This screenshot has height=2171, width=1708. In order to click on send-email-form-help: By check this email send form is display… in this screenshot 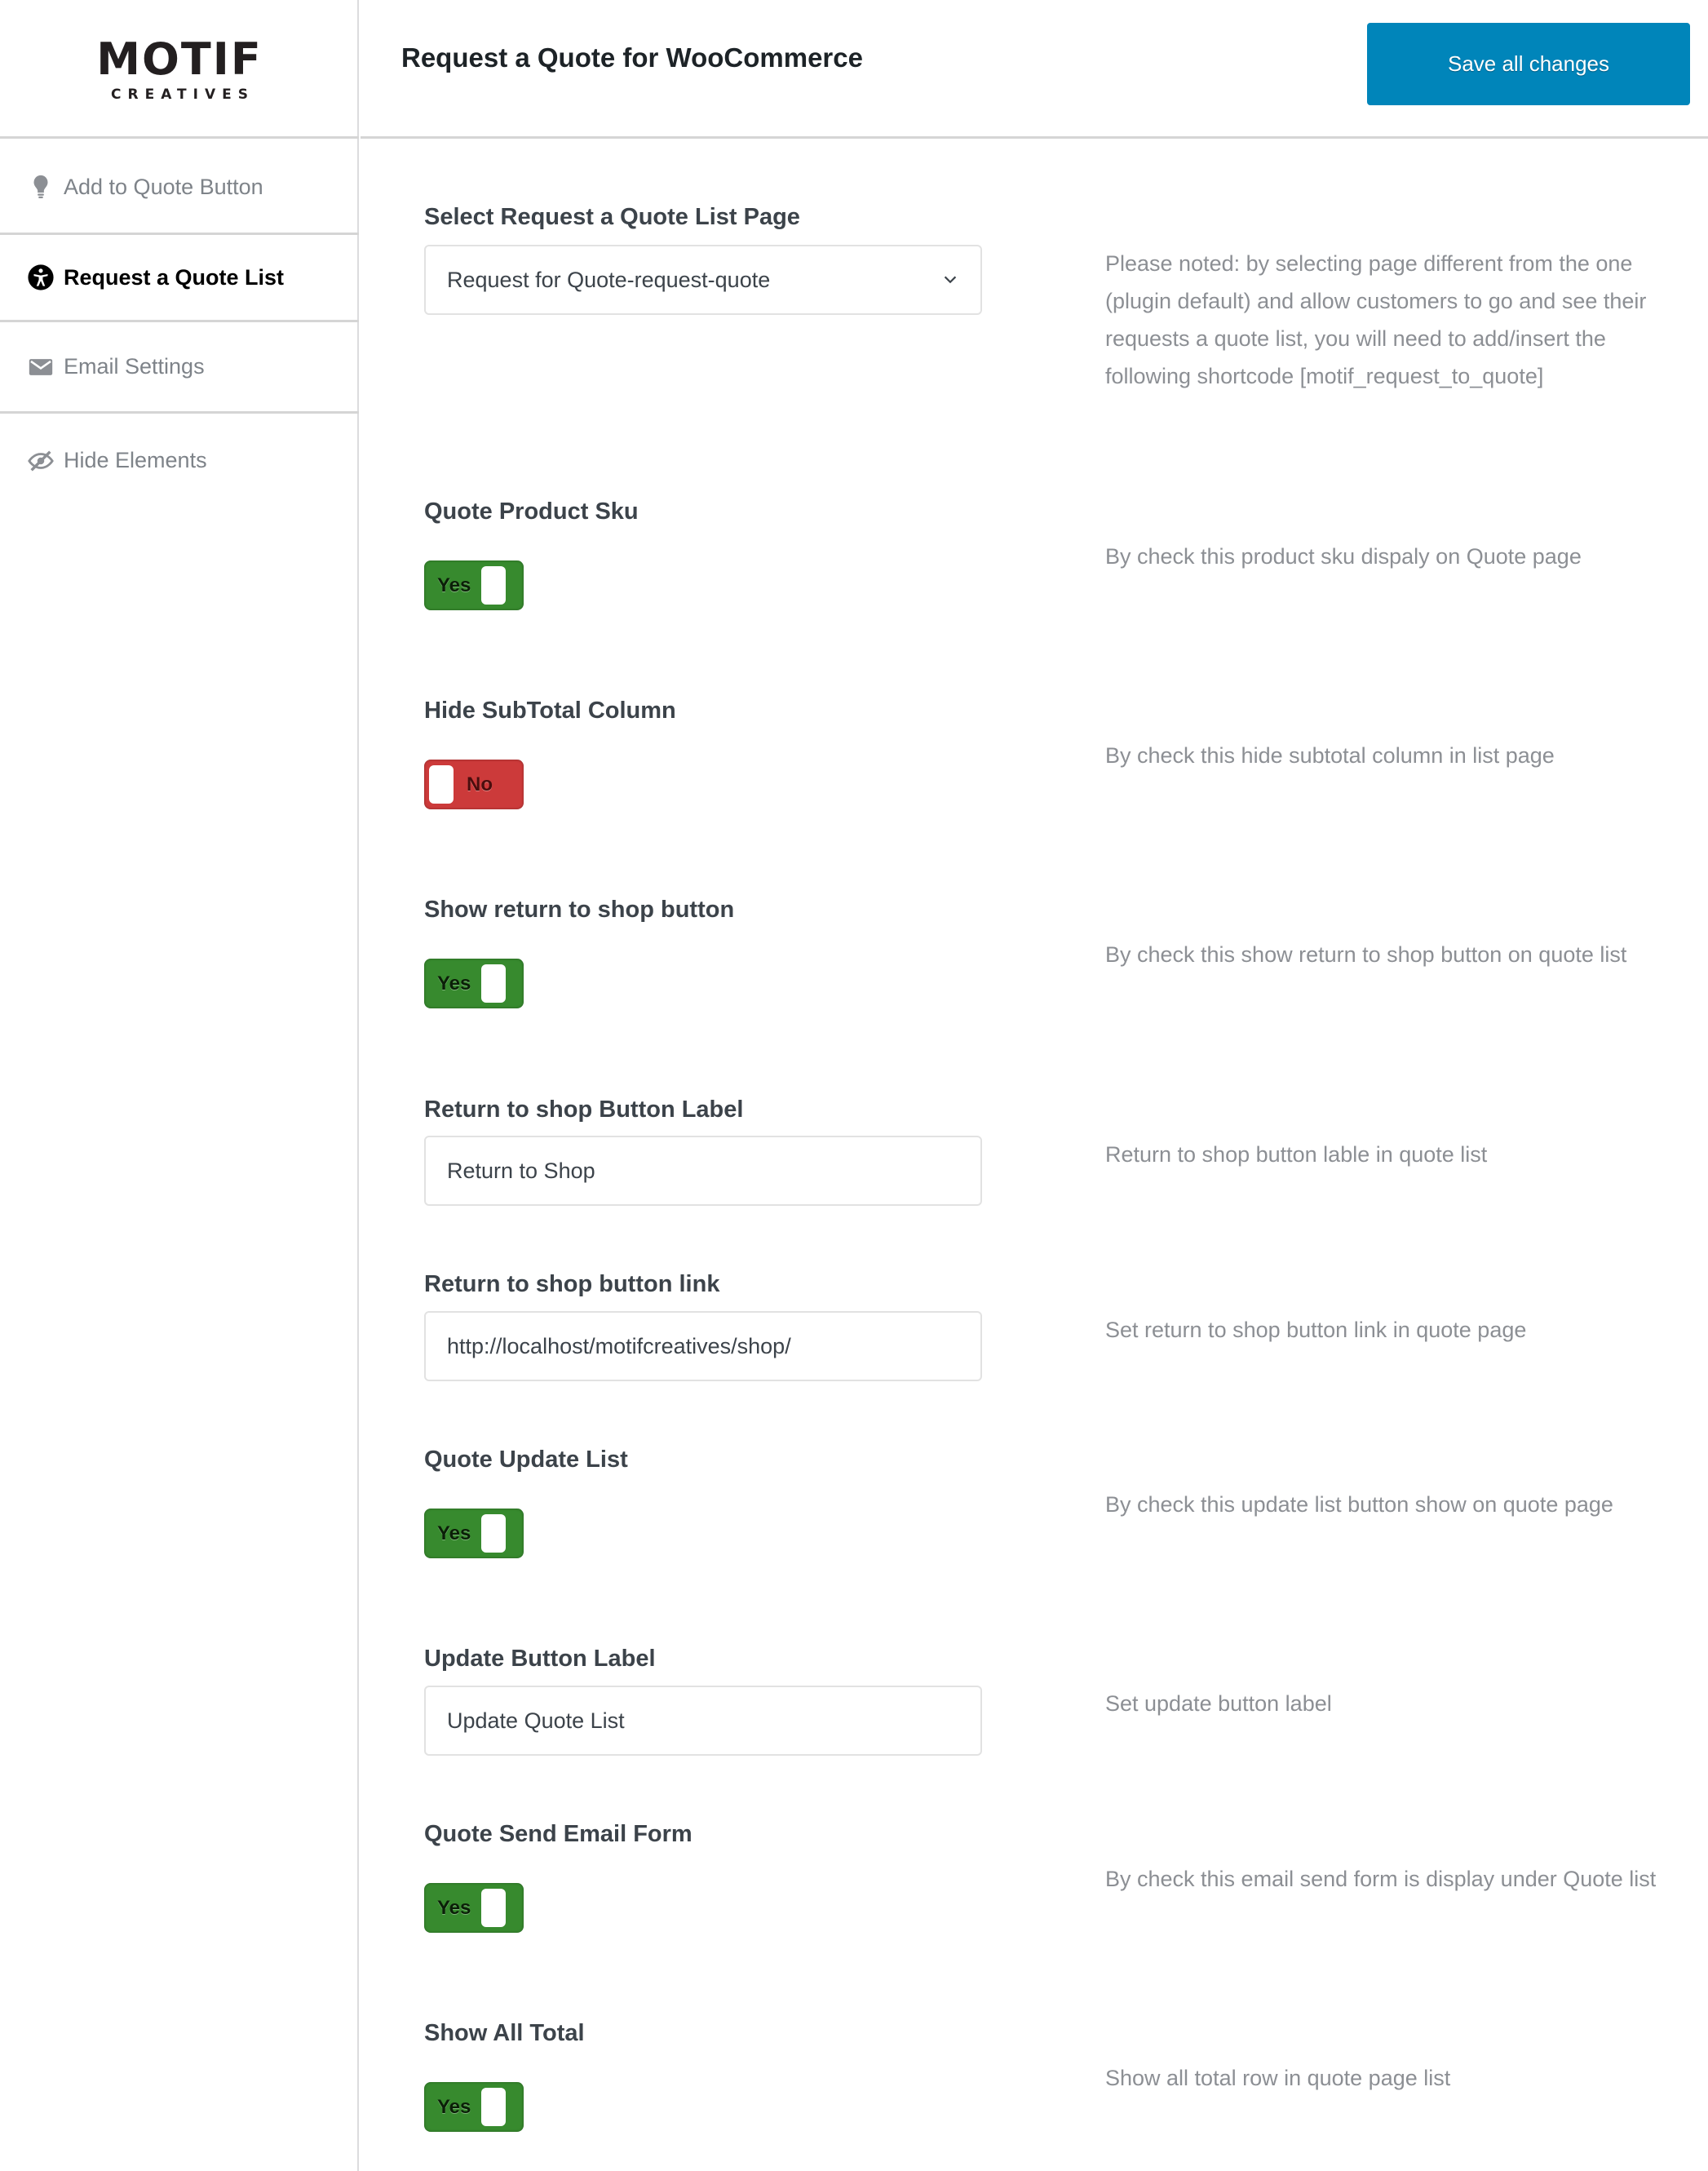, I will do `click(1381, 1879)`.